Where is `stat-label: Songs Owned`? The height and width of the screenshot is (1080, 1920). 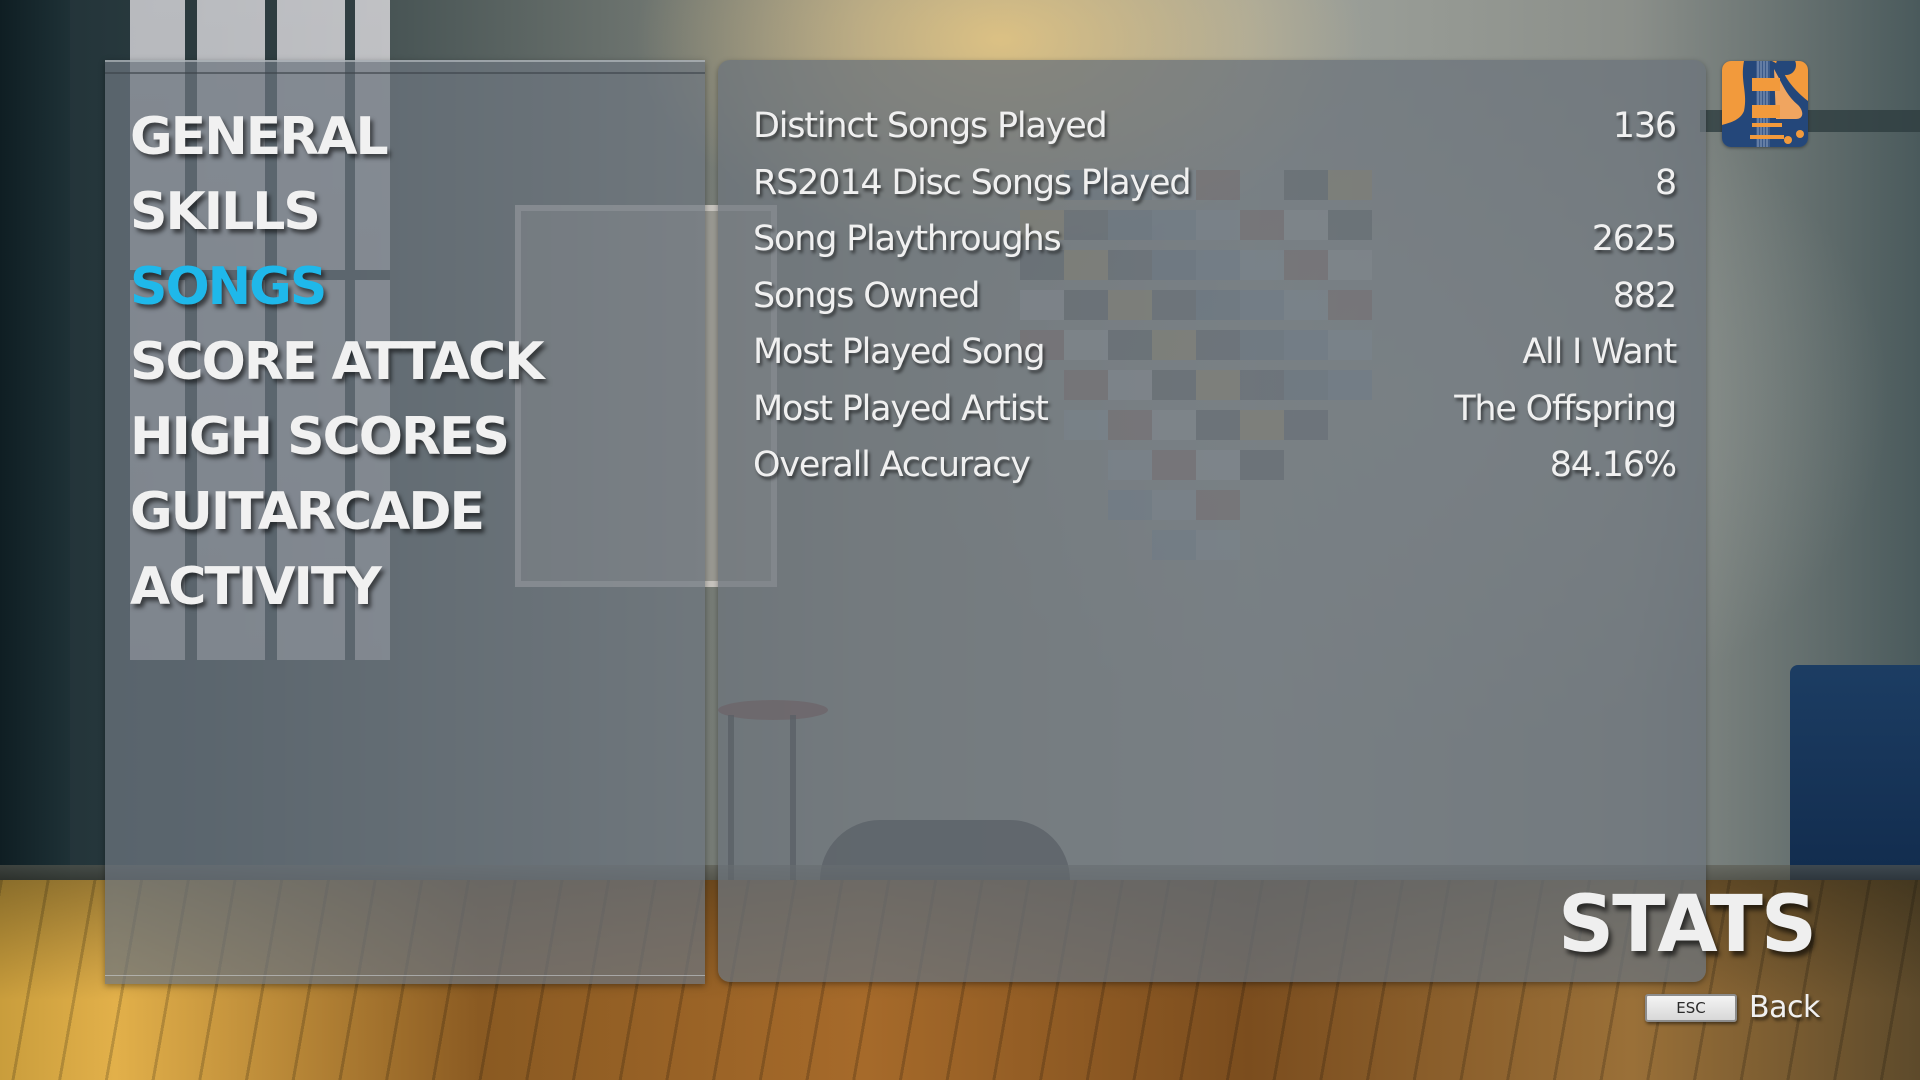
stat-label: Songs Owned is located at coordinates (867, 295).